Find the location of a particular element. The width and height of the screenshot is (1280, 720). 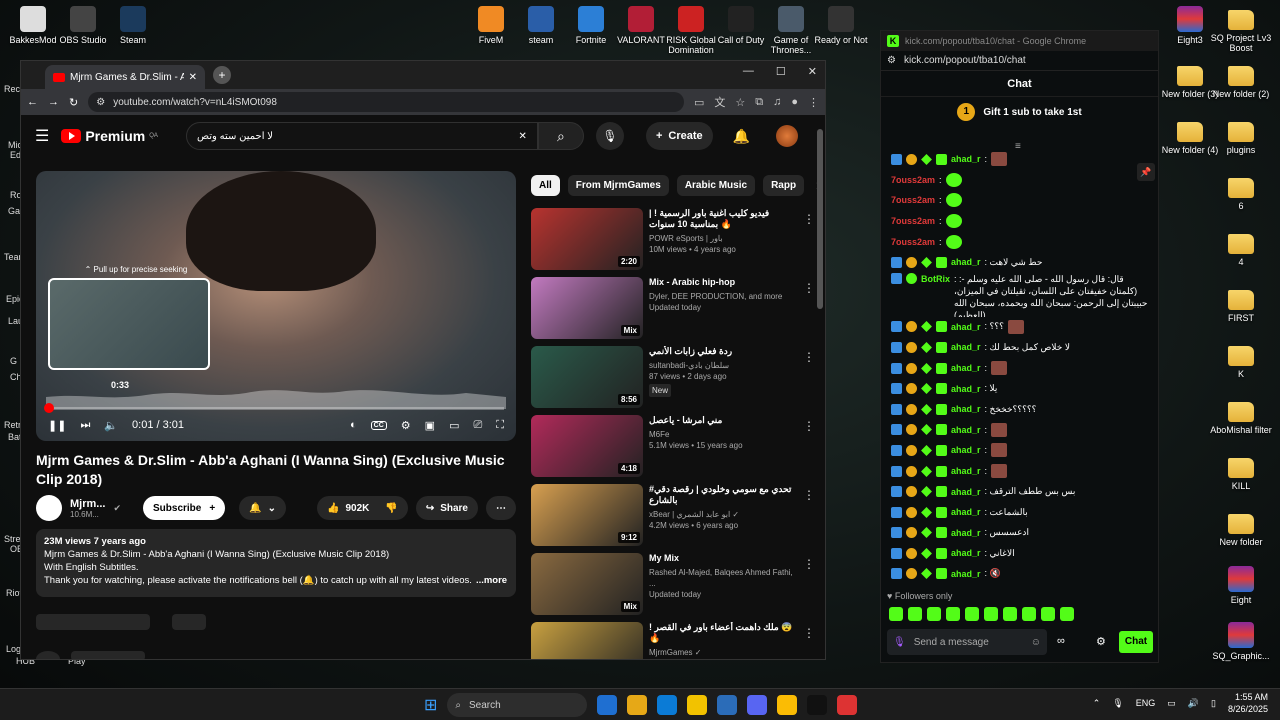

video-thumbnail: 4:18 is located at coordinates (587, 446).